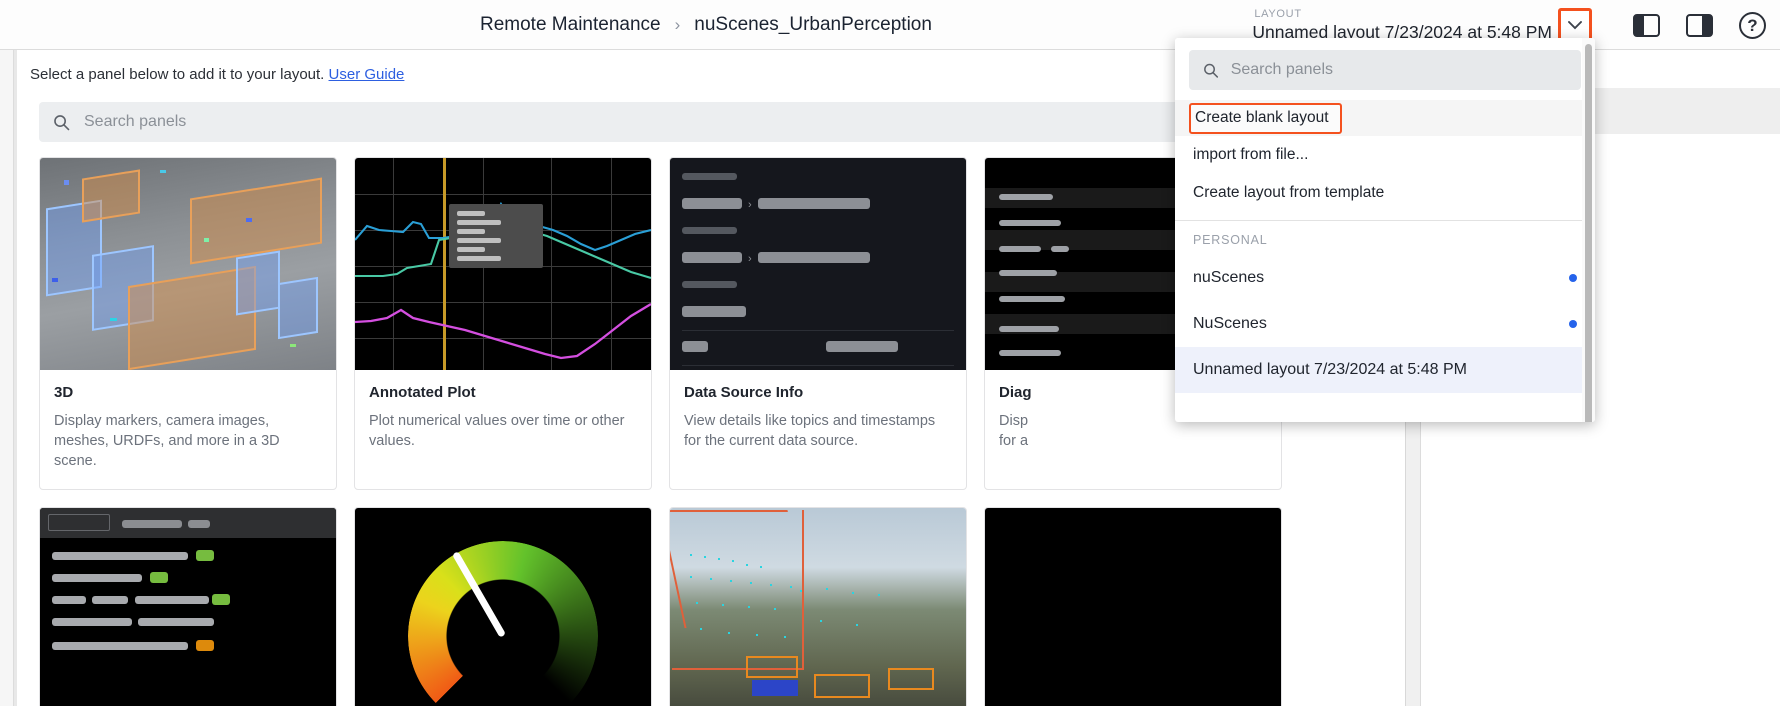  I want to click on dropdown-layout-label: nuScenes, so click(1229, 277).